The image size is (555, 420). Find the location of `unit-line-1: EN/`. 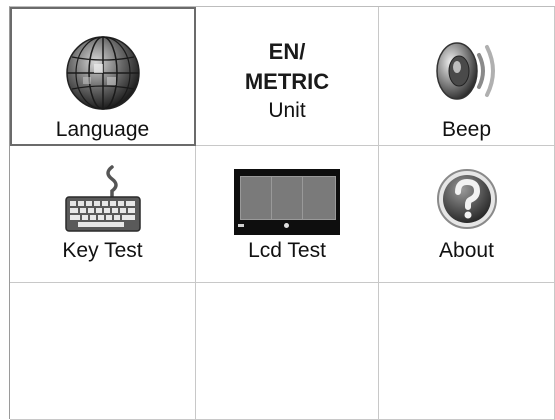

unit-line-1: EN/ is located at coordinates (287, 51).